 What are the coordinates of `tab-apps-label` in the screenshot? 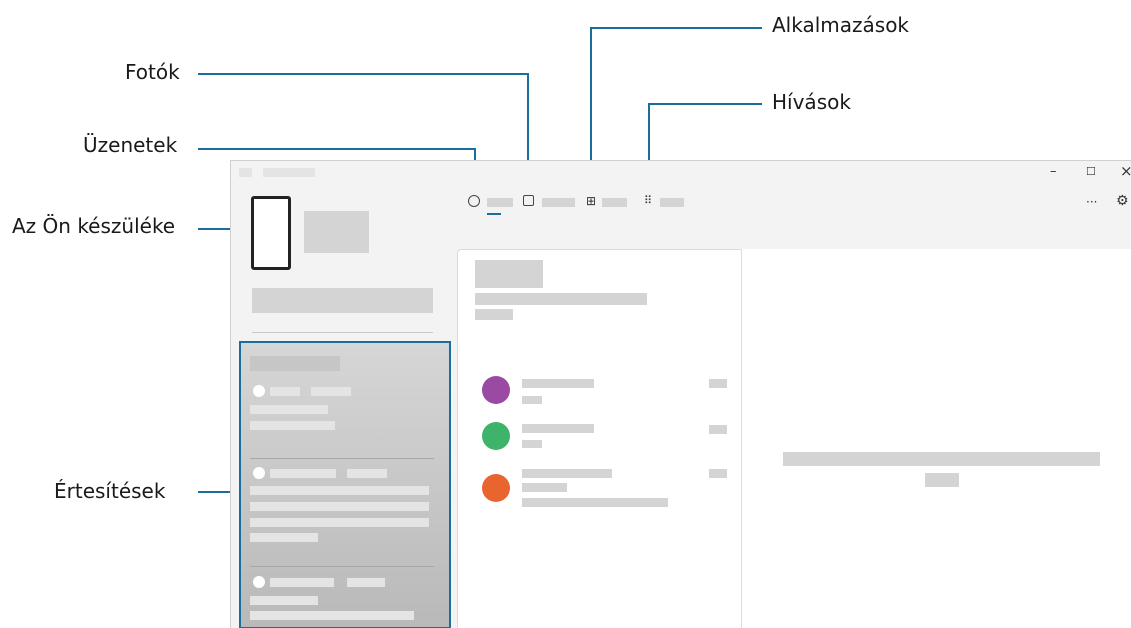 It's located at (614, 202).